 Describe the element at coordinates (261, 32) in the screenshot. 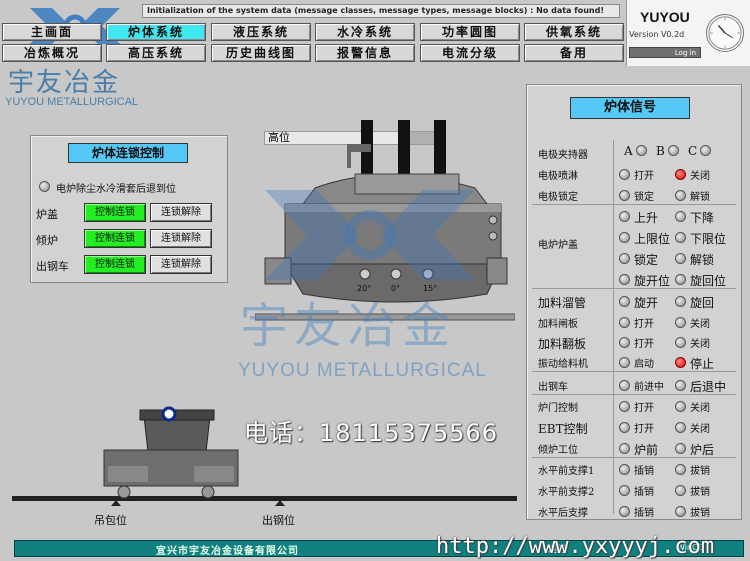

I see `nav-button: 液压系统` at that location.